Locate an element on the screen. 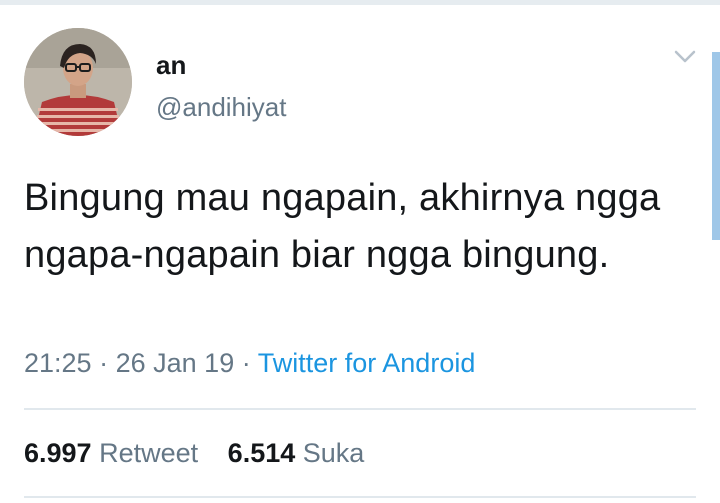  like-label: Suka is located at coordinates (333, 453).